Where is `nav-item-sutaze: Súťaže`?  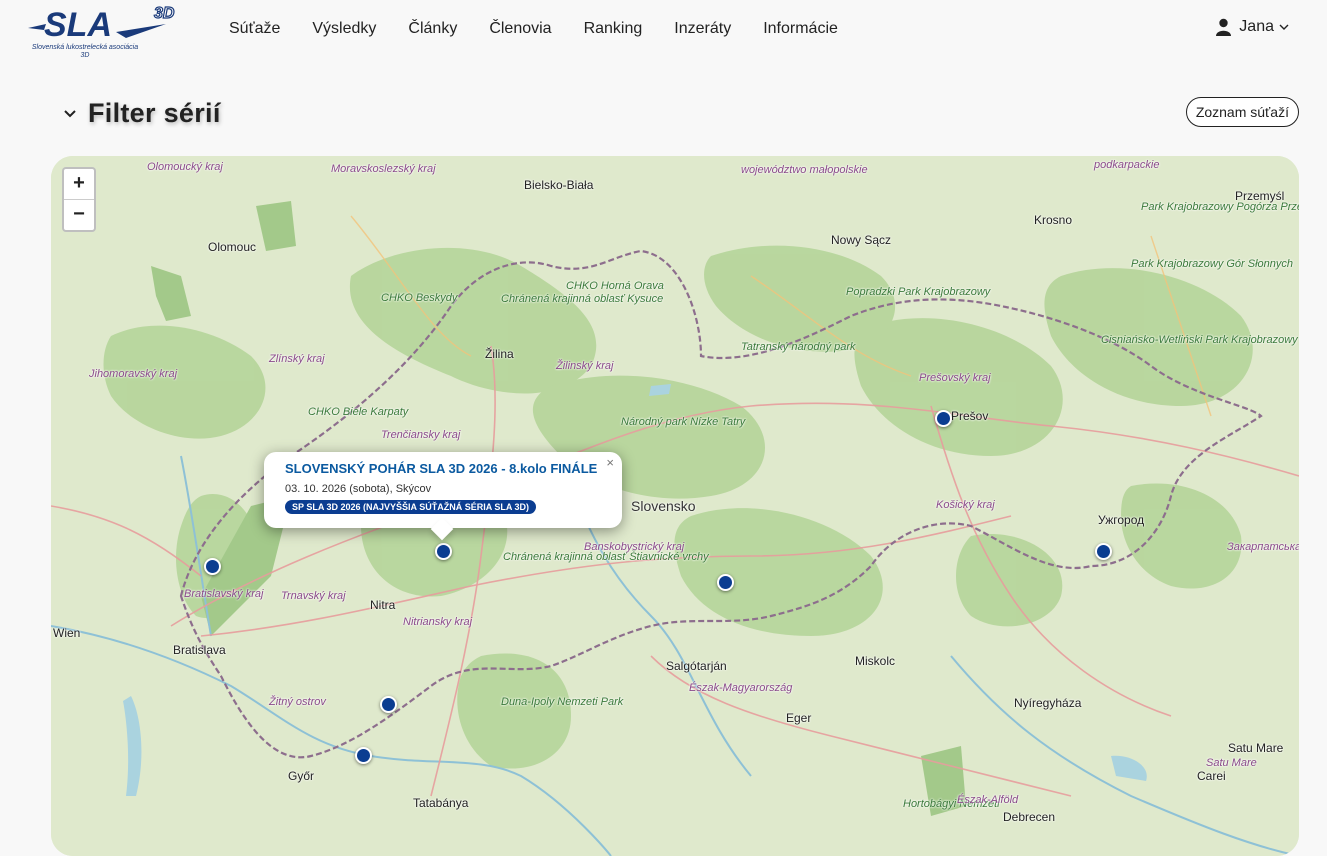
nav-item-sutaze: Súťaže is located at coordinates (254, 29).